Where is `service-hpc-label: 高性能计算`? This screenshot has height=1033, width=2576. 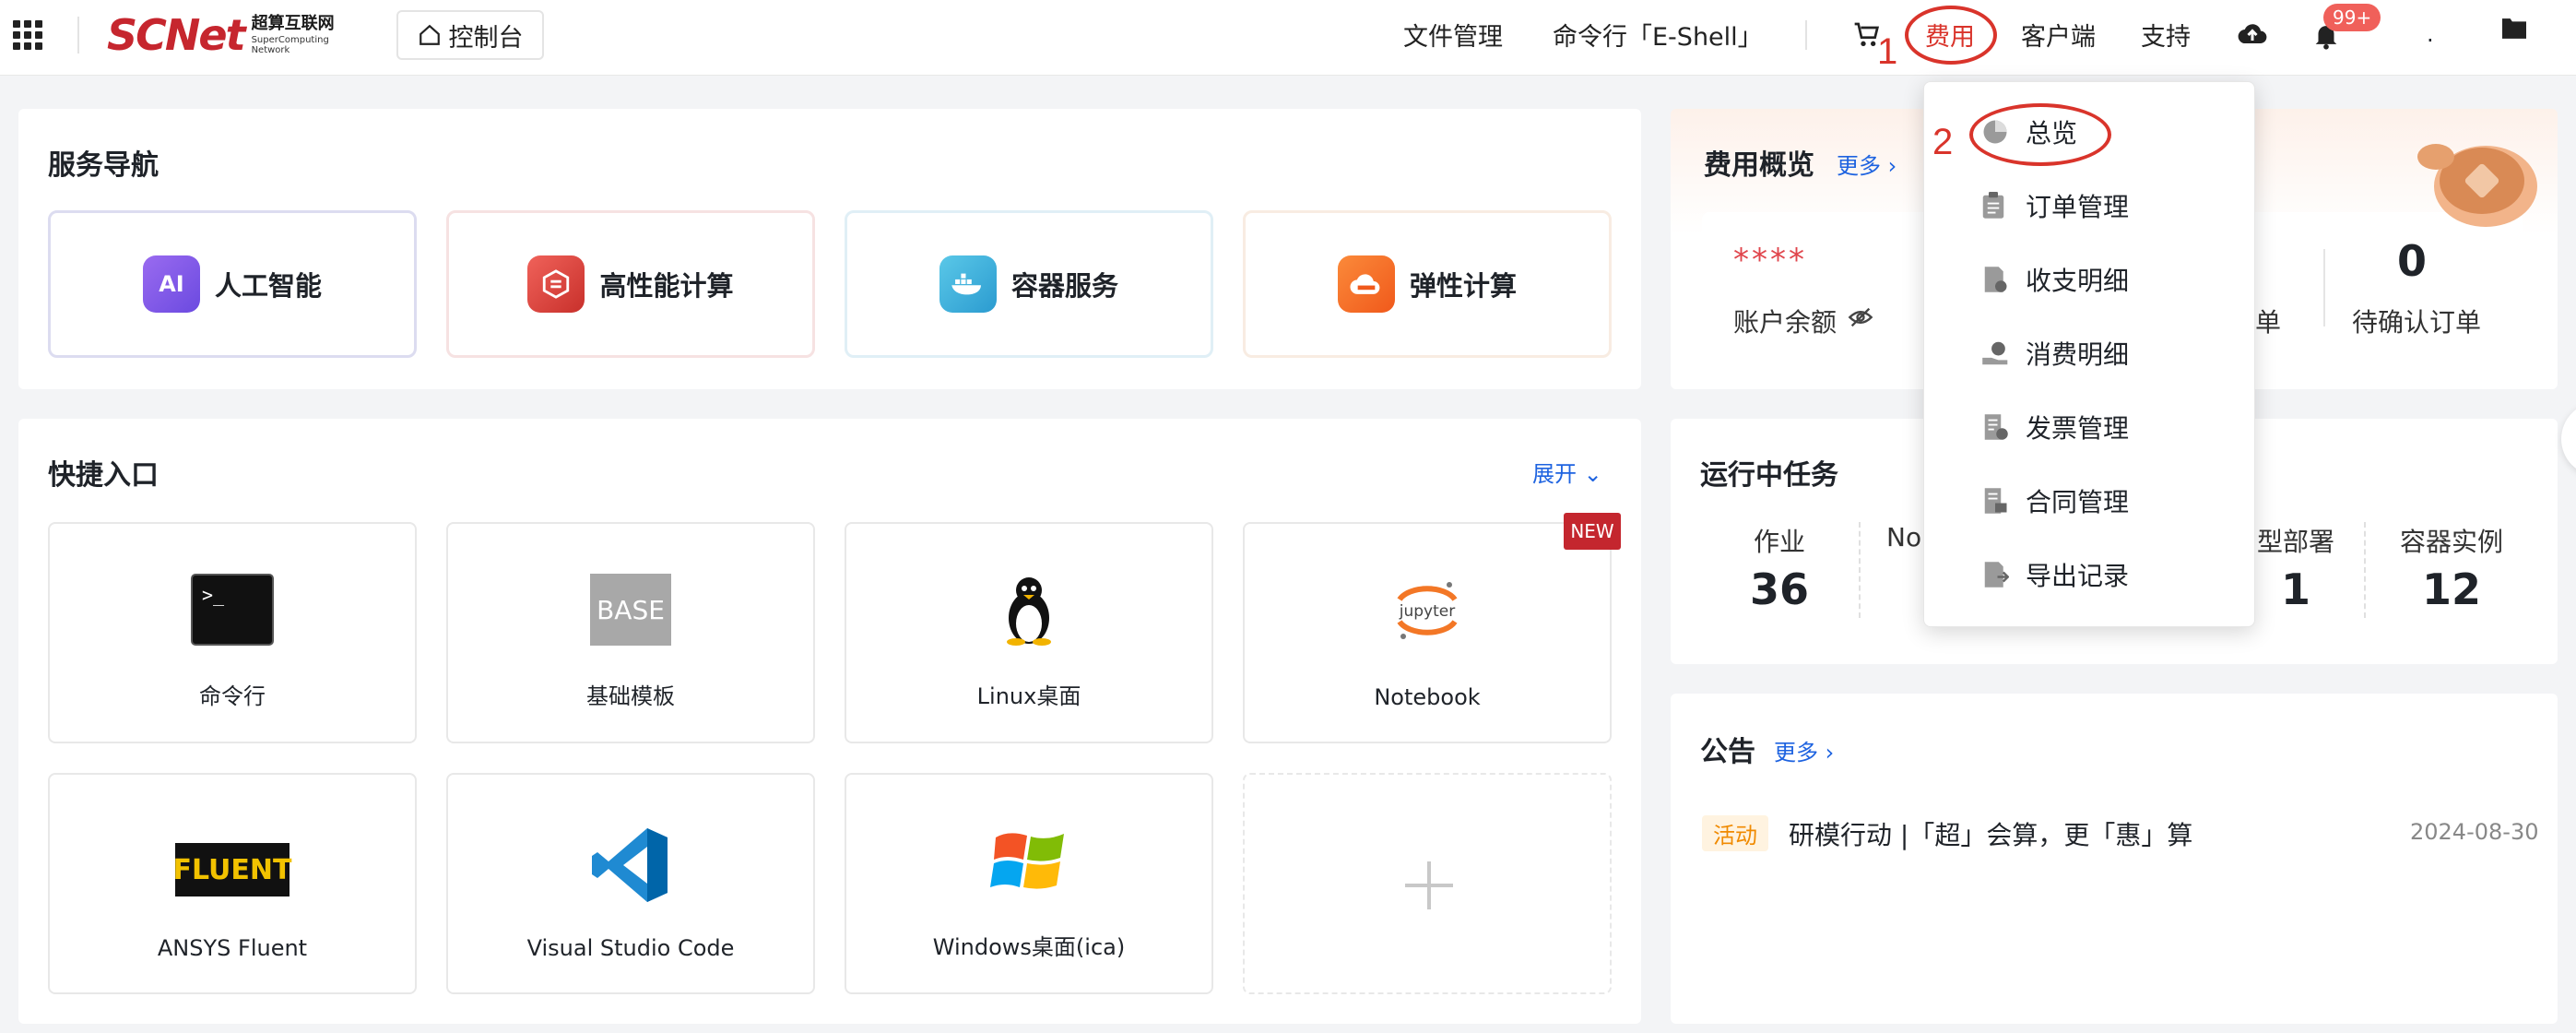
service-hpc-label: 高性能计算 is located at coordinates (666, 286).